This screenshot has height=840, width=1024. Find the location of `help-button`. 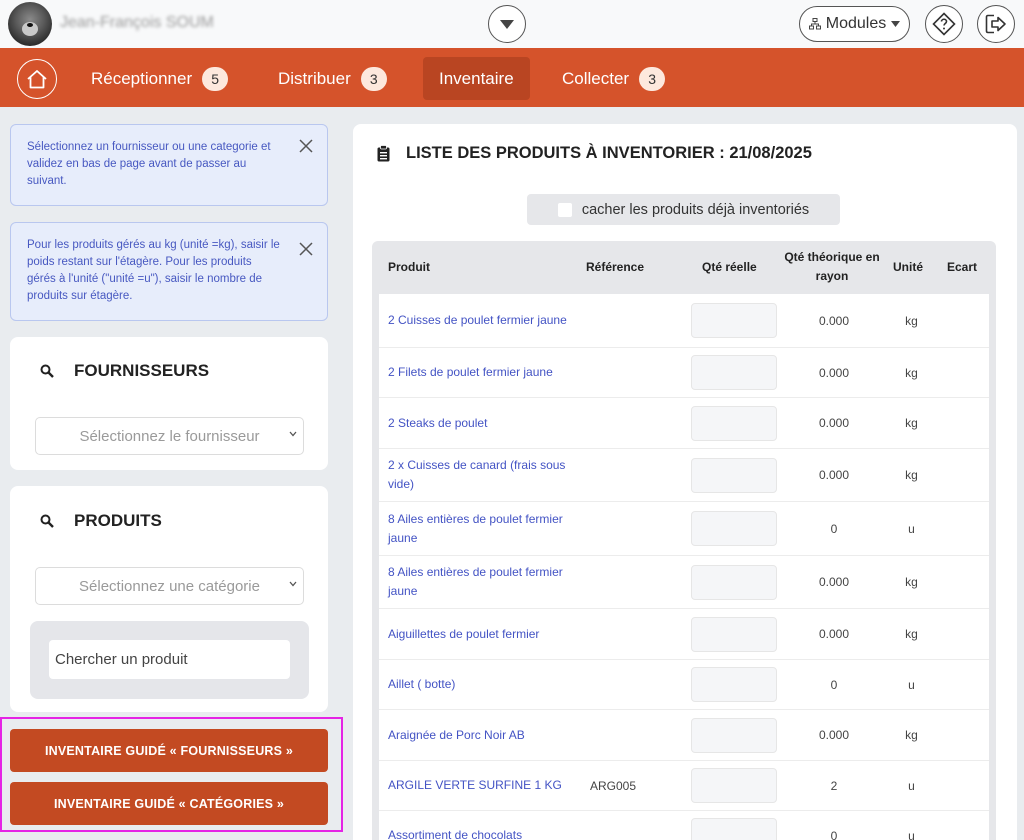

help-button is located at coordinates (944, 24).